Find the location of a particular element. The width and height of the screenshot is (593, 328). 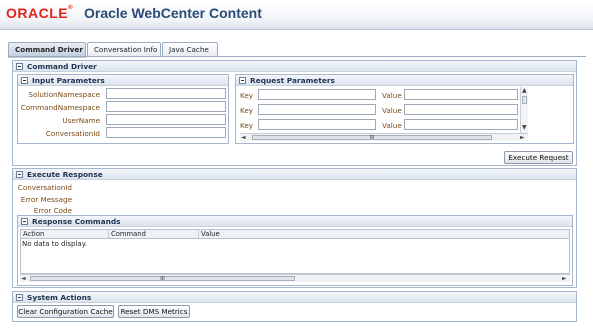

execute-request-button: Execute Request is located at coordinates (538, 157).